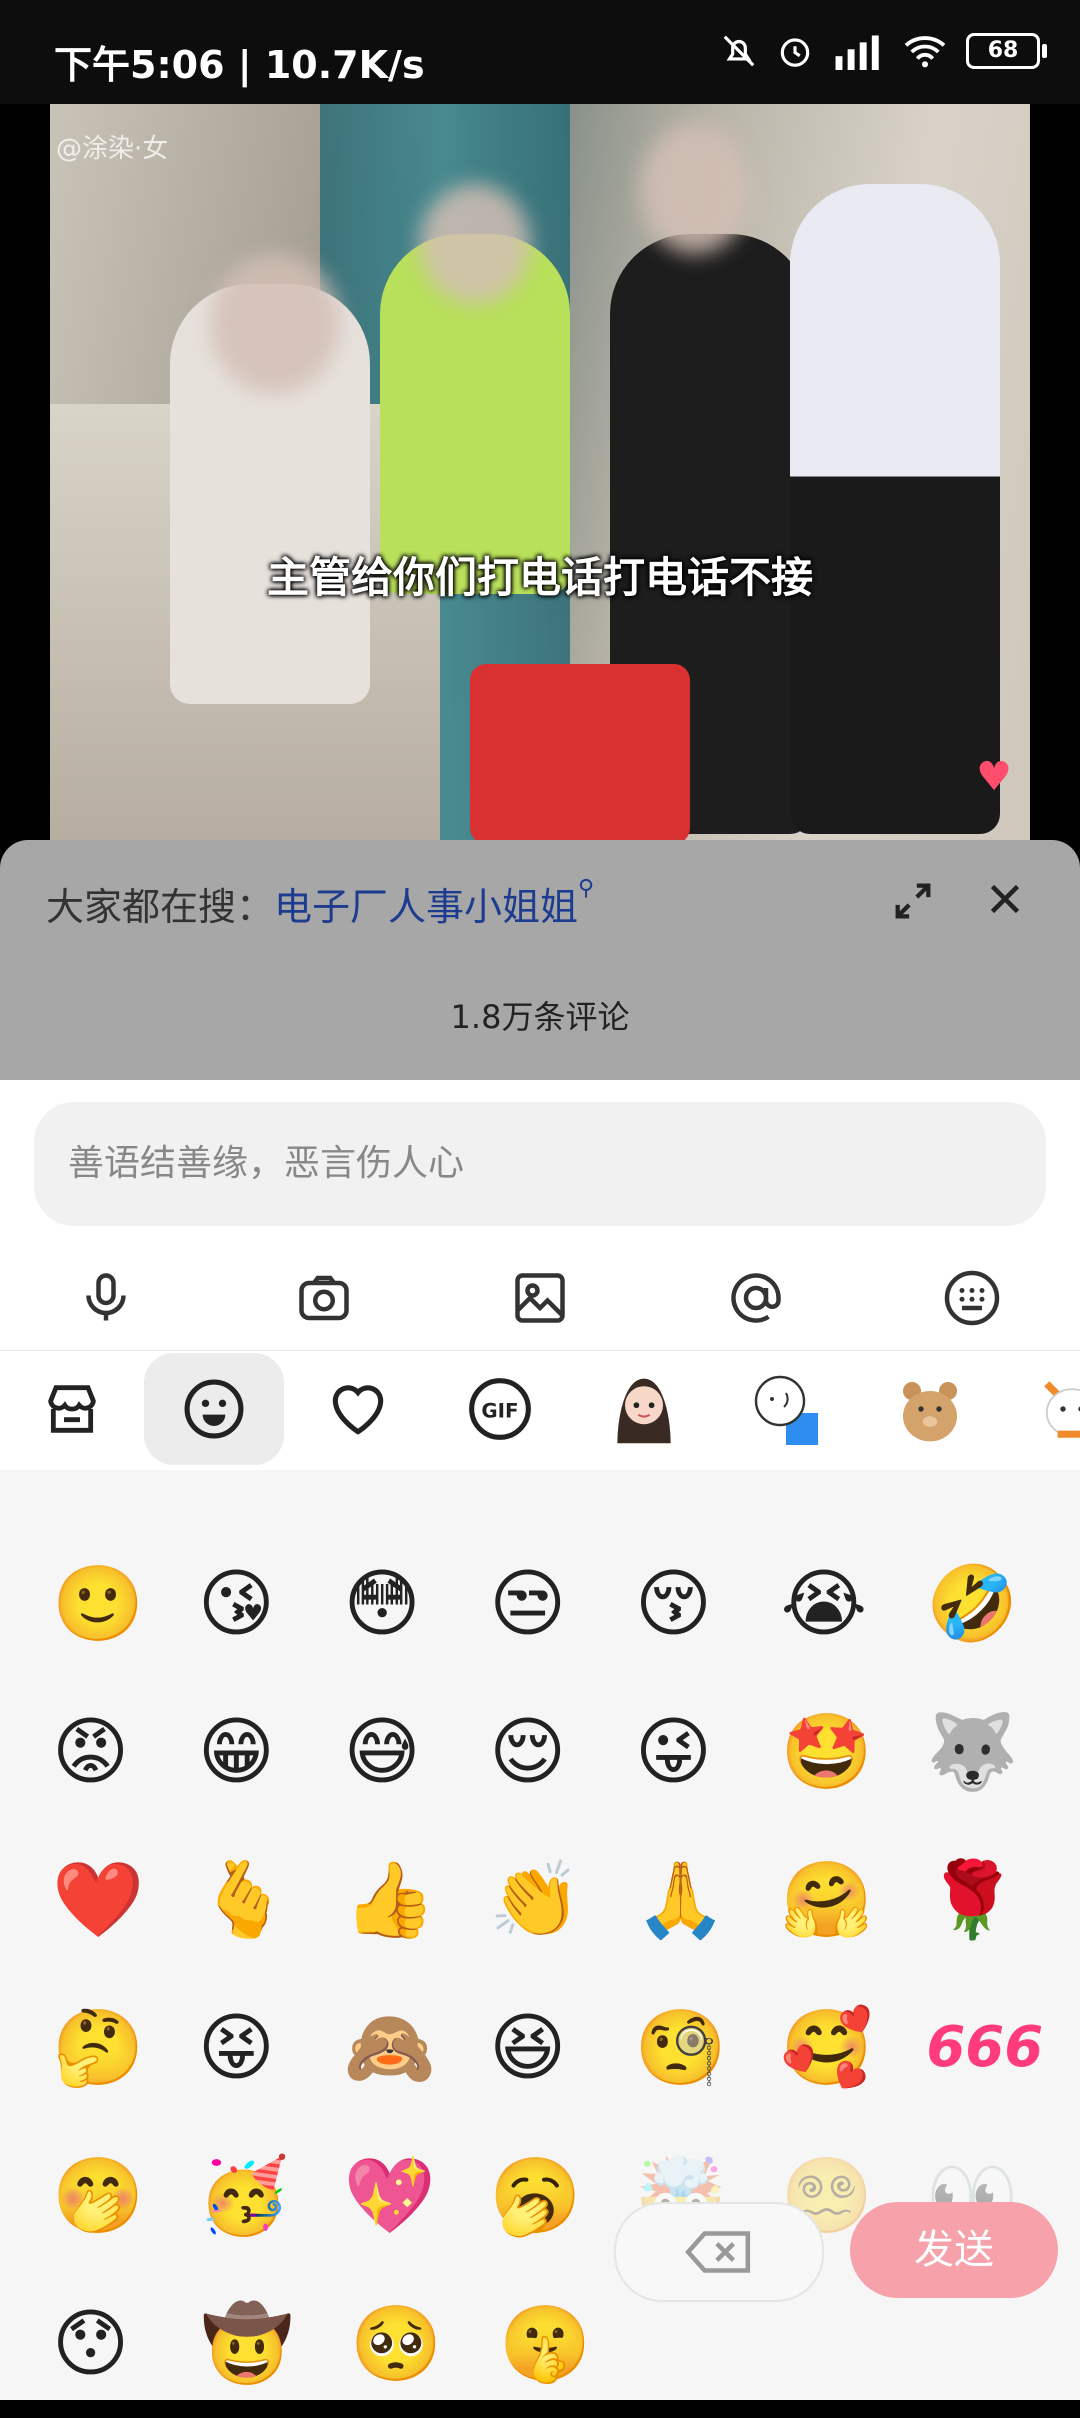  I want to click on emoji-item: 🐺, so click(987, 1752).